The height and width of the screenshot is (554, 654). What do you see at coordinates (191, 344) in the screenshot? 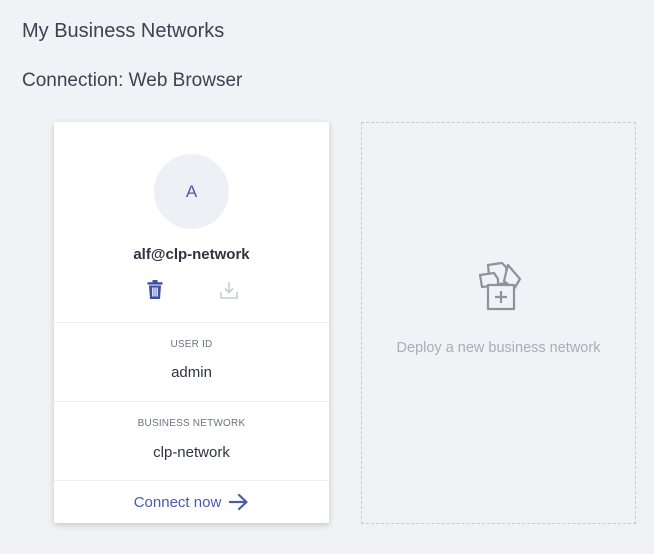
I see `user-id-label: USER ID` at bounding box center [191, 344].